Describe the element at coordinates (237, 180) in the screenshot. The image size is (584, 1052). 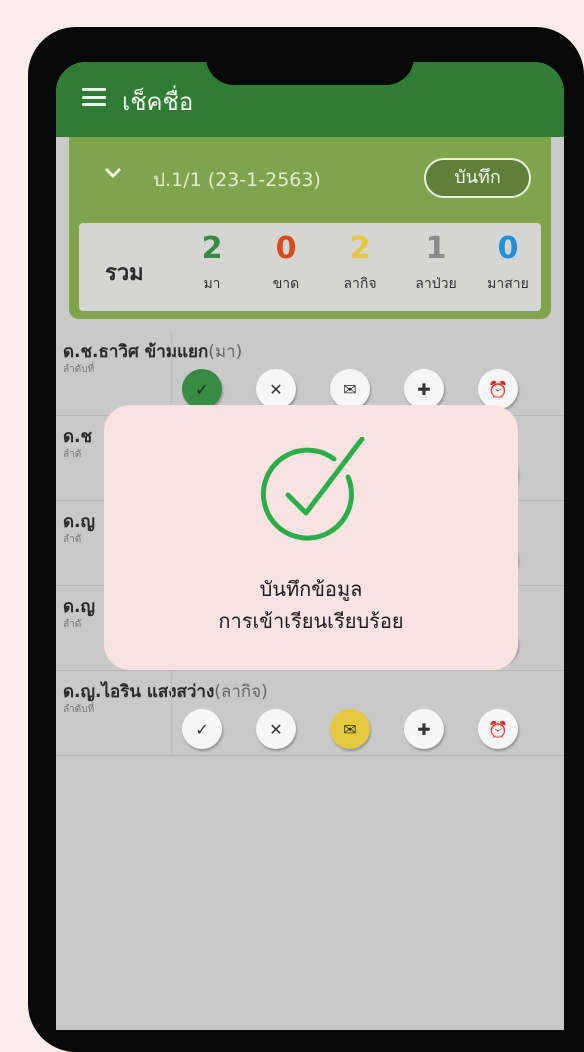
I see `class-date-label: ป.1/1 (23-1-2563)` at that location.